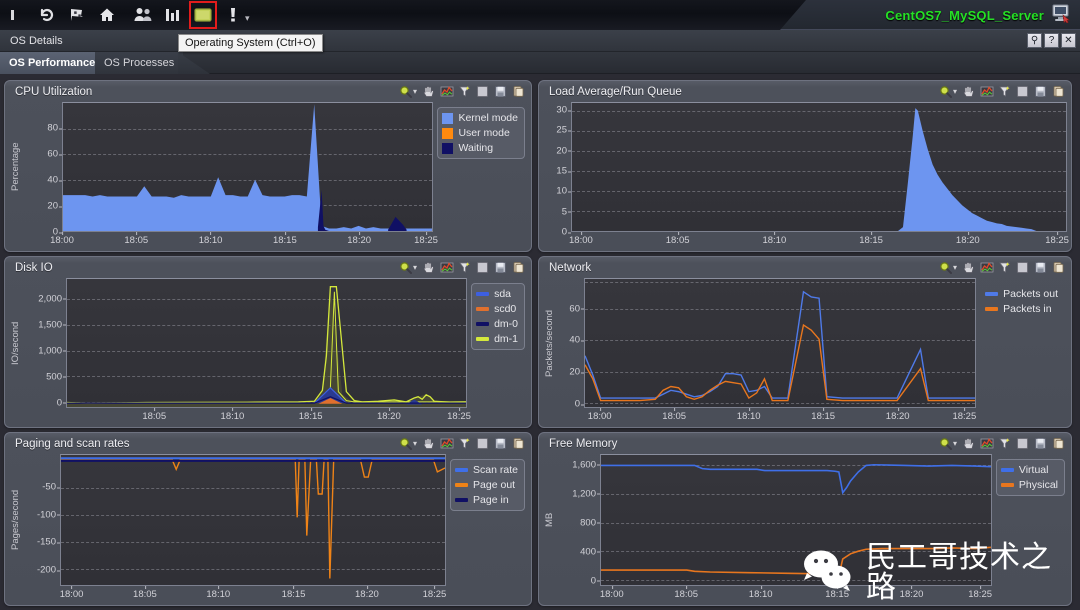  What do you see at coordinates (233, 15) in the screenshot?
I see `alert-icon` at bounding box center [233, 15].